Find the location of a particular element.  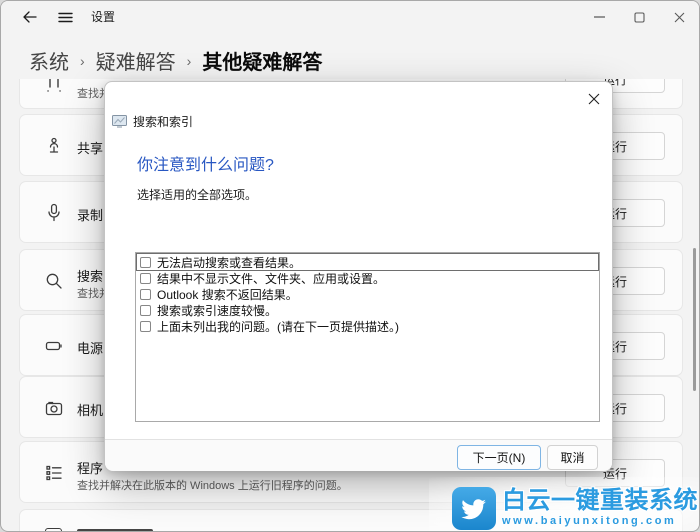

maximize-icon is located at coordinates (639, 17).